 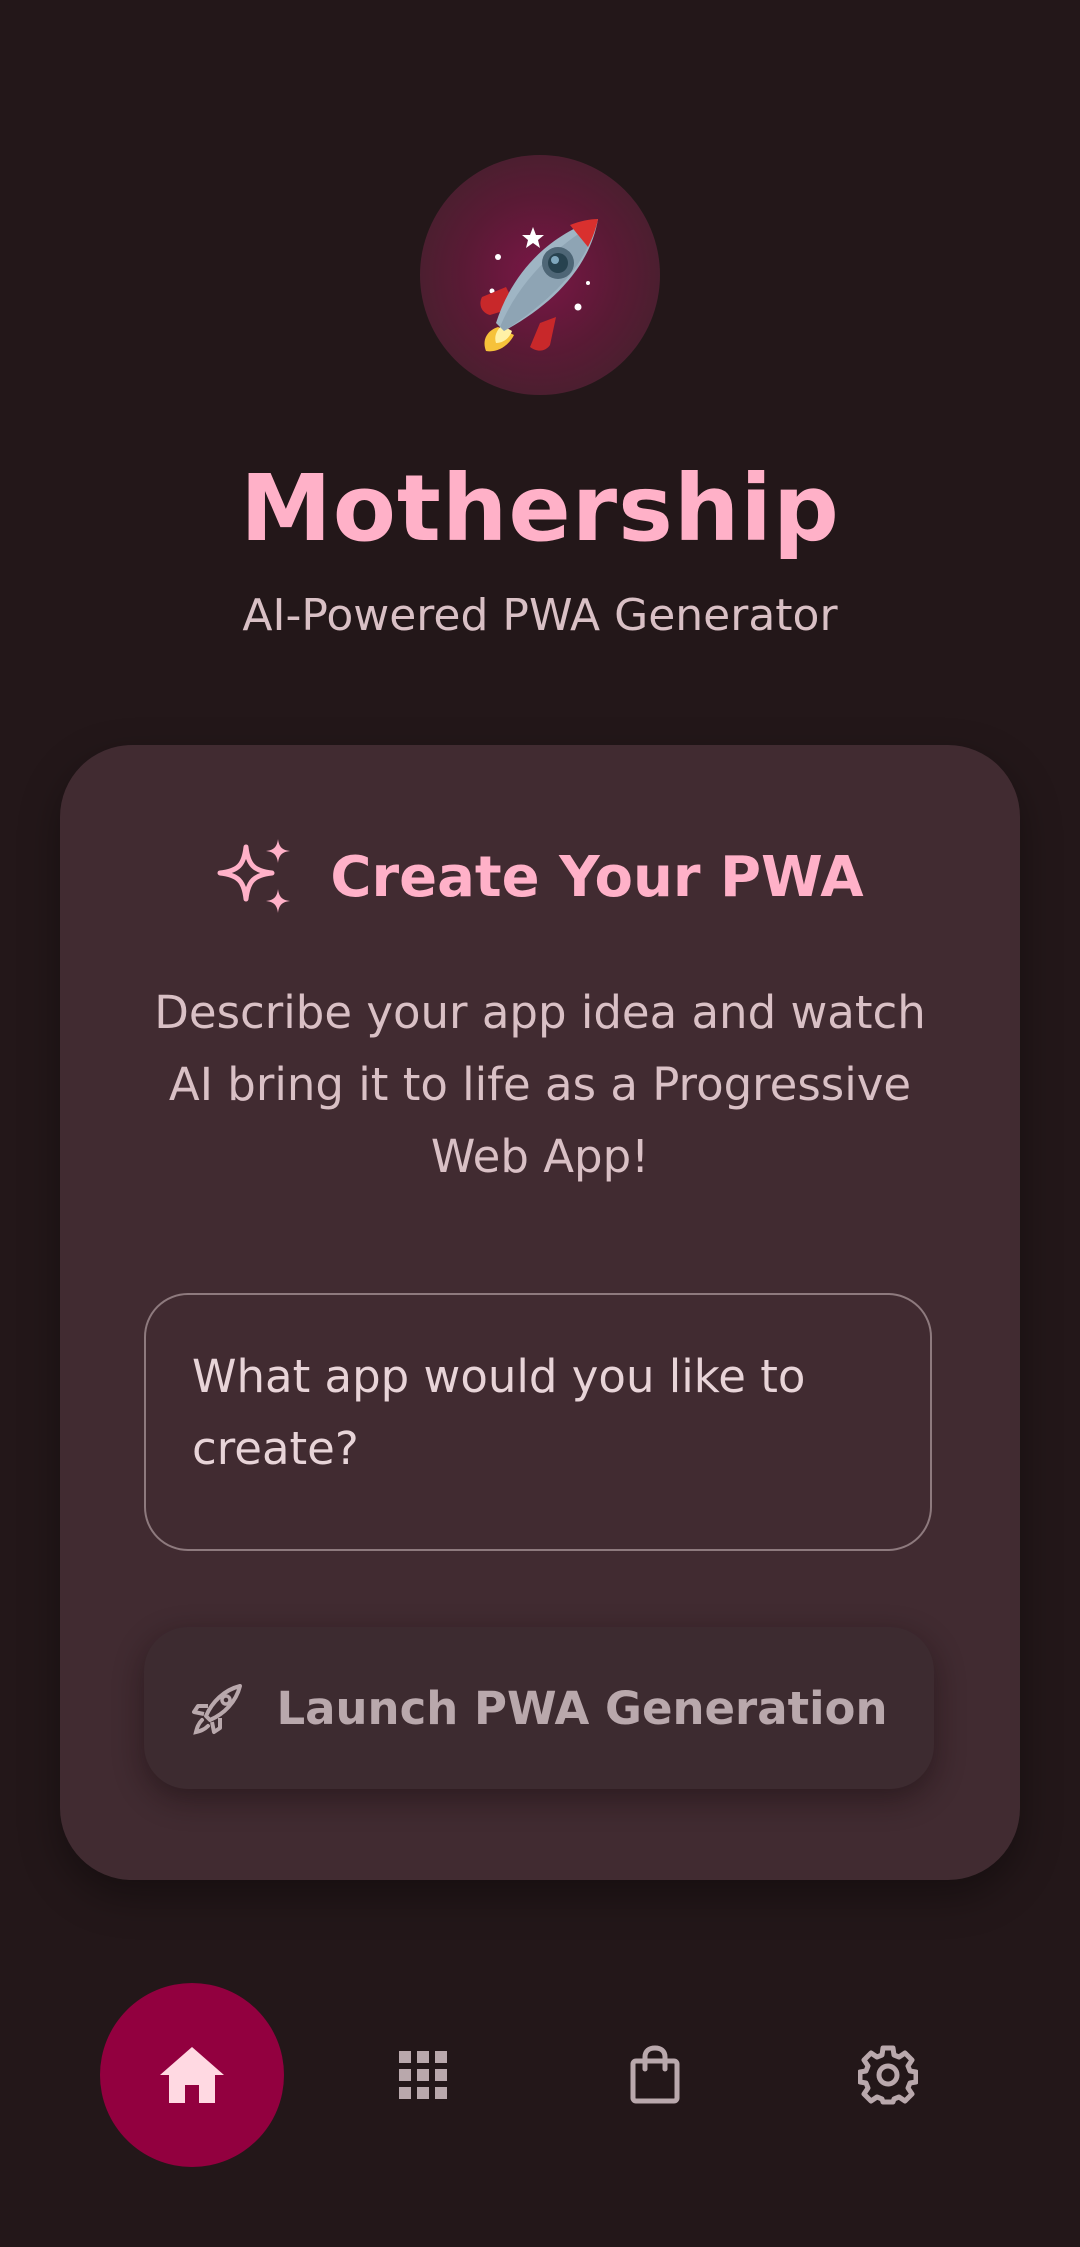 I want to click on rocket-outline-icon, so click(x=217, y=1709).